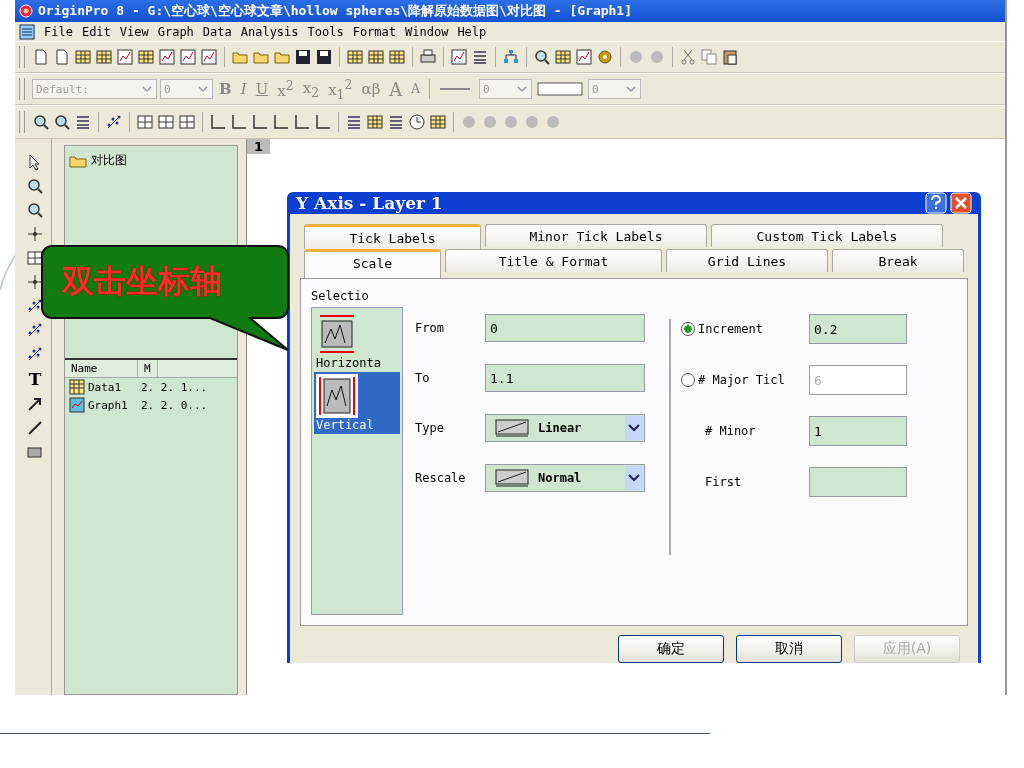  I want to click on axis-option: Vertical, so click(357, 403).